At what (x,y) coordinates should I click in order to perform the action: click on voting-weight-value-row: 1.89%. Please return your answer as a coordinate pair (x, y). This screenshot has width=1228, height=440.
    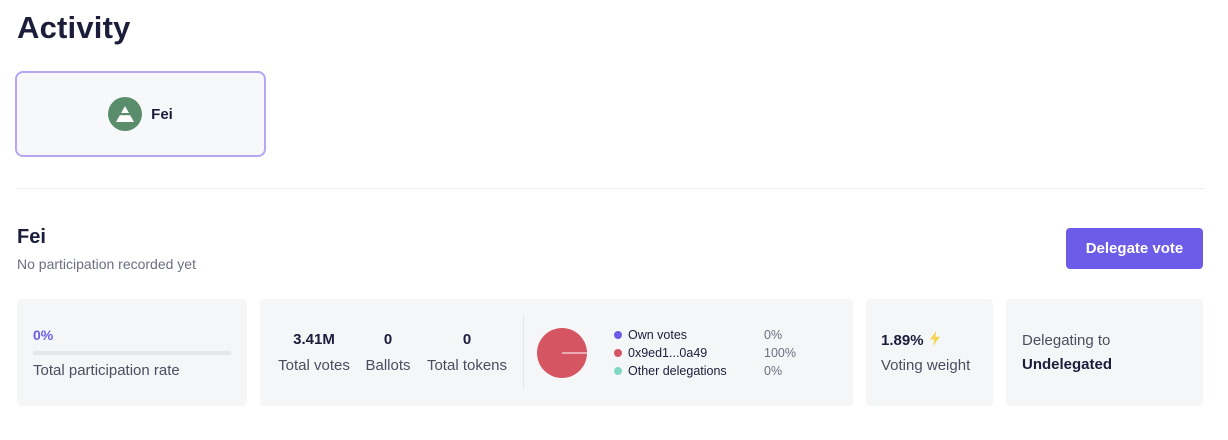
    Looking at the image, I should click on (910, 340).